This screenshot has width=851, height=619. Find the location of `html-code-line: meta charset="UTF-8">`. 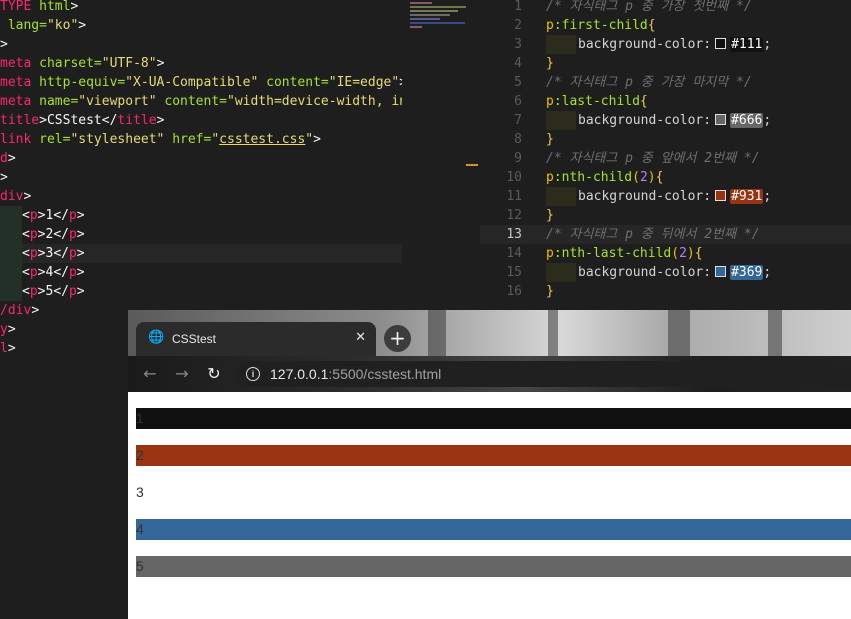

html-code-line: meta charset="UTF-8"> is located at coordinates (82, 63).